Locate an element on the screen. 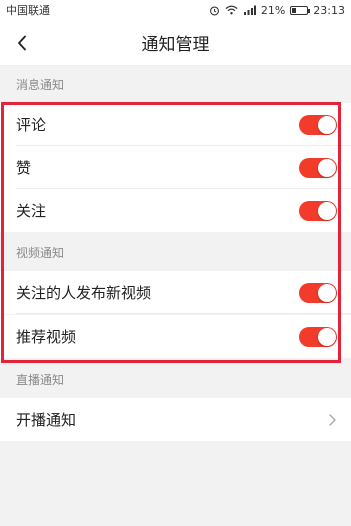 The image size is (351, 526). alarm-icon is located at coordinates (214, 10).